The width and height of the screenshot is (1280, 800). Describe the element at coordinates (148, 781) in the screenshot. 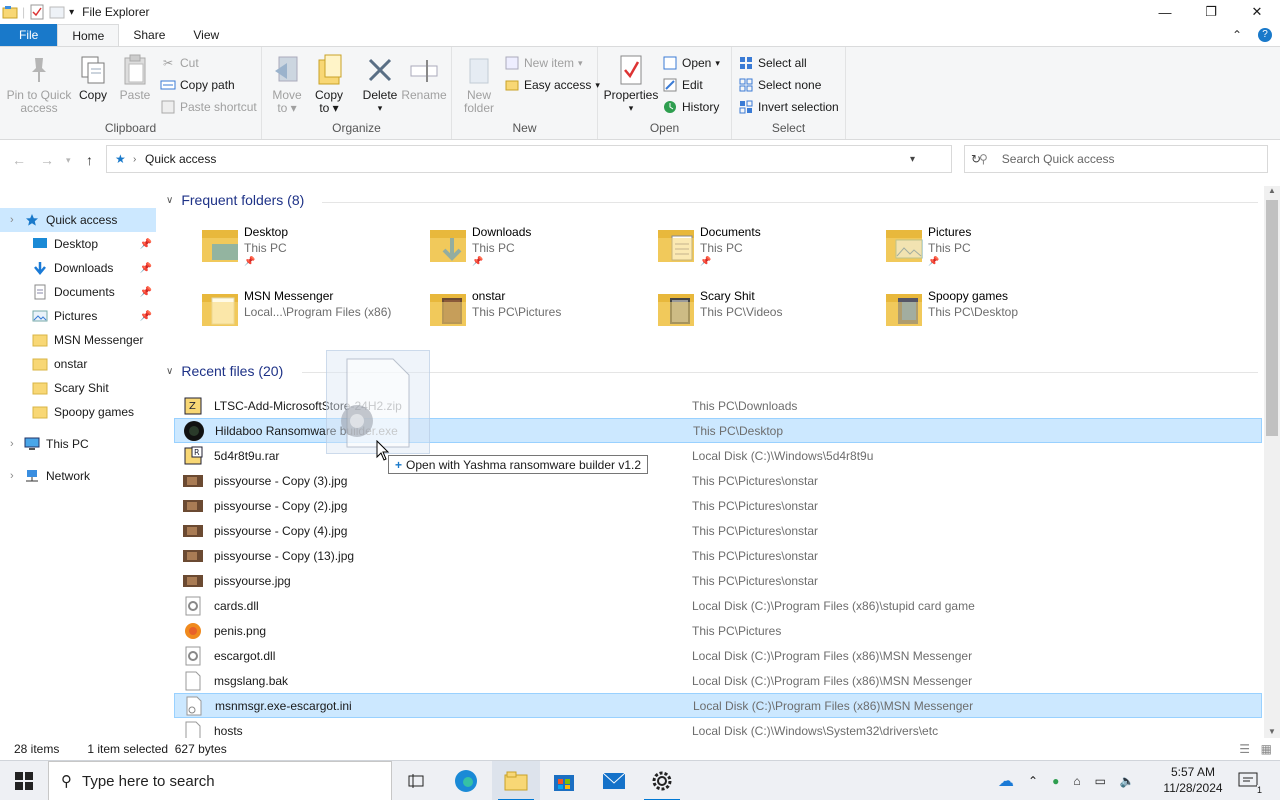

I see `taskbar-search-input: Type here to search` at that location.